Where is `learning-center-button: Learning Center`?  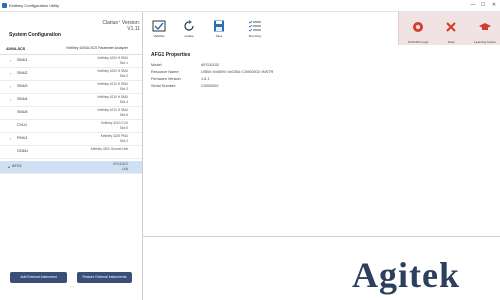
learning-center-button: Learning Center is located at coordinates (485, 32).